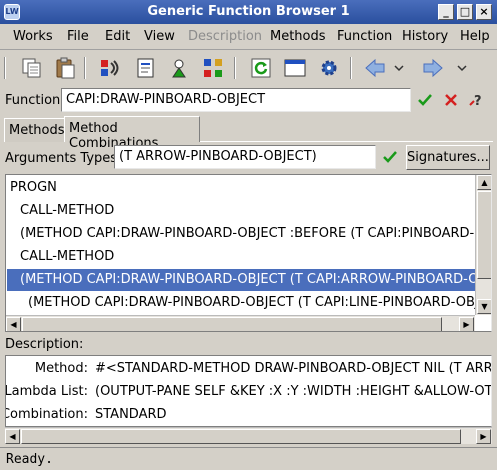  I want to click on menu-description: Description, so click(225, 36).